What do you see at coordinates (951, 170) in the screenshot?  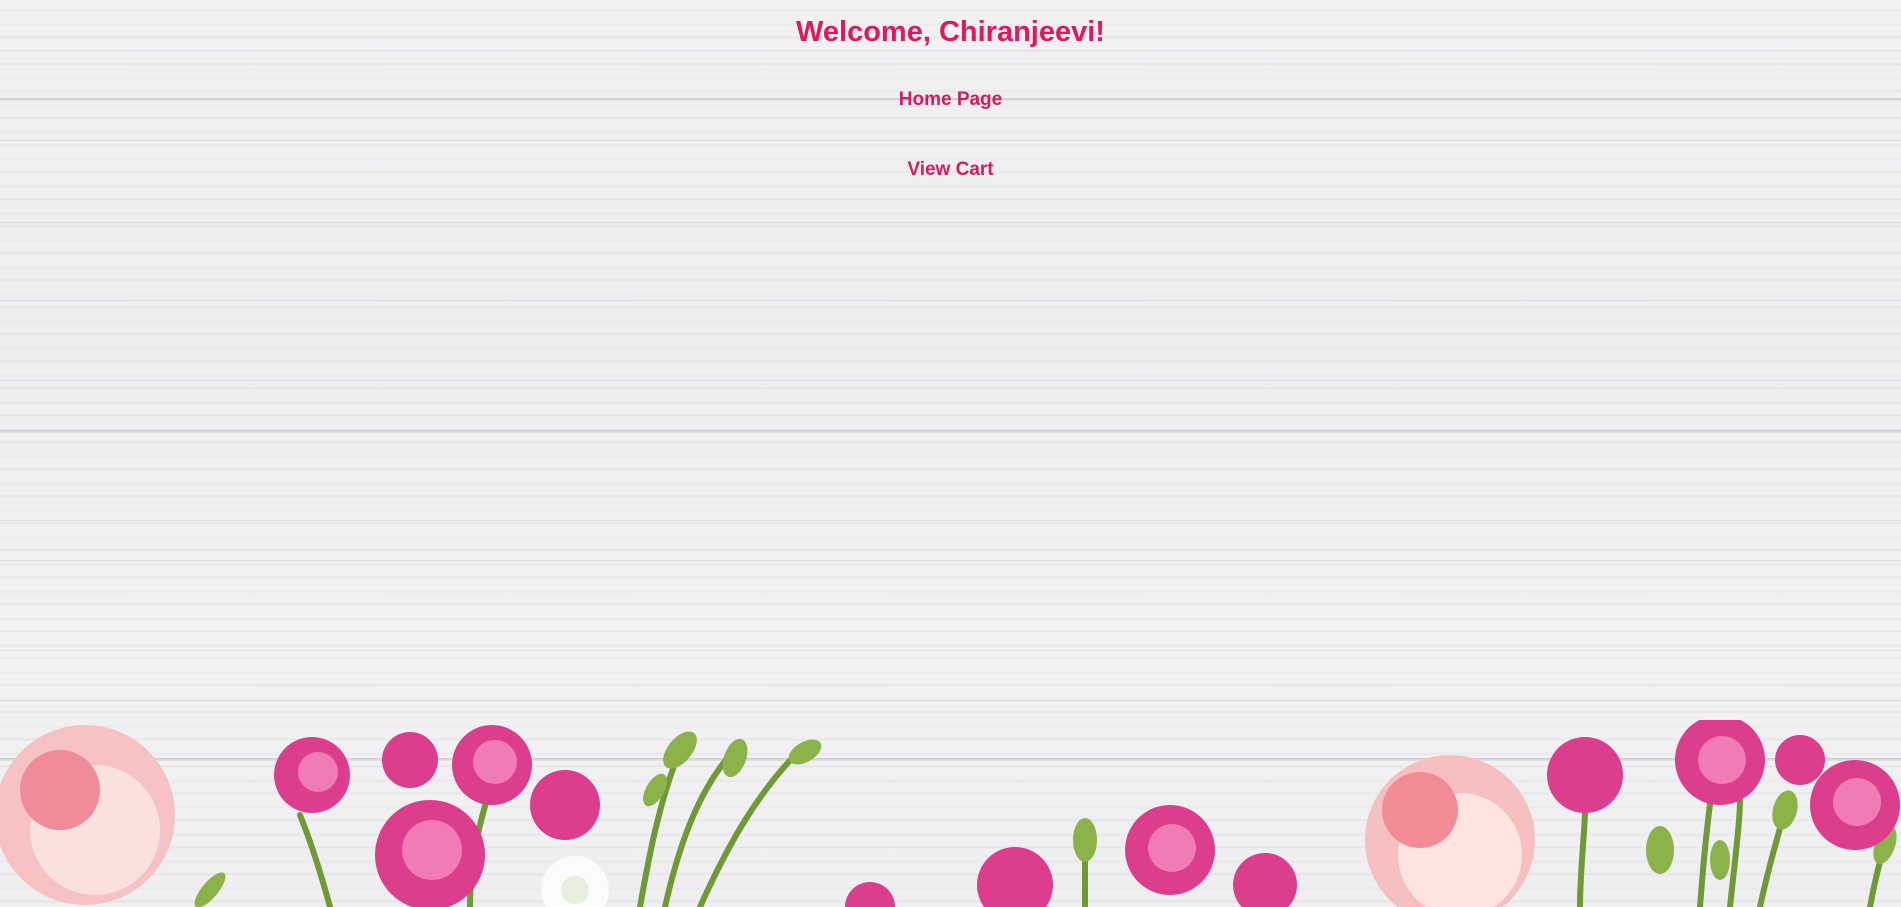 I see `view-cart-link: View Cart` at bounding box center [951, 170].